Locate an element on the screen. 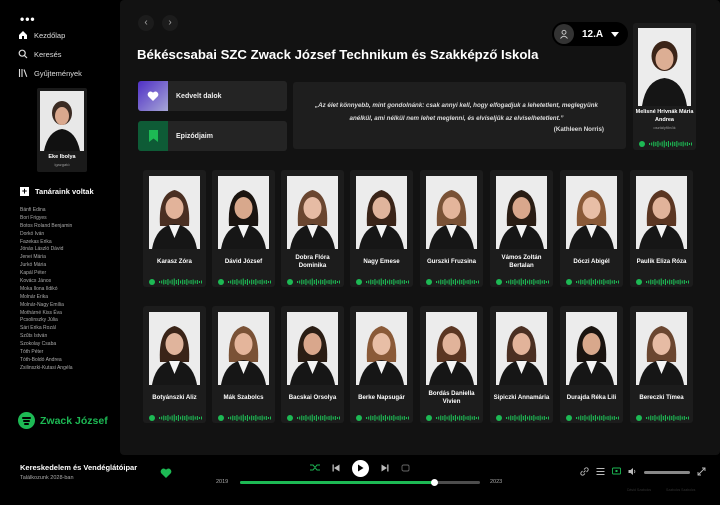  plus-icon: + is located at coordinates (24, 191).